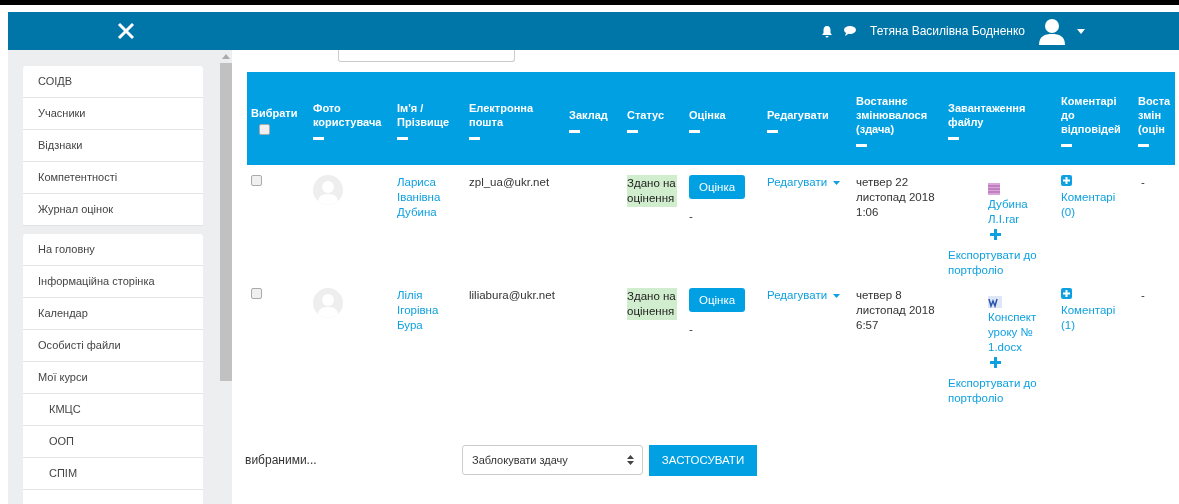 This screenshot has height=504, width=1179. What do you see at coordinates (995, 302) in the screenshot?
I see `document-icon` at bounding box center [995, 302].